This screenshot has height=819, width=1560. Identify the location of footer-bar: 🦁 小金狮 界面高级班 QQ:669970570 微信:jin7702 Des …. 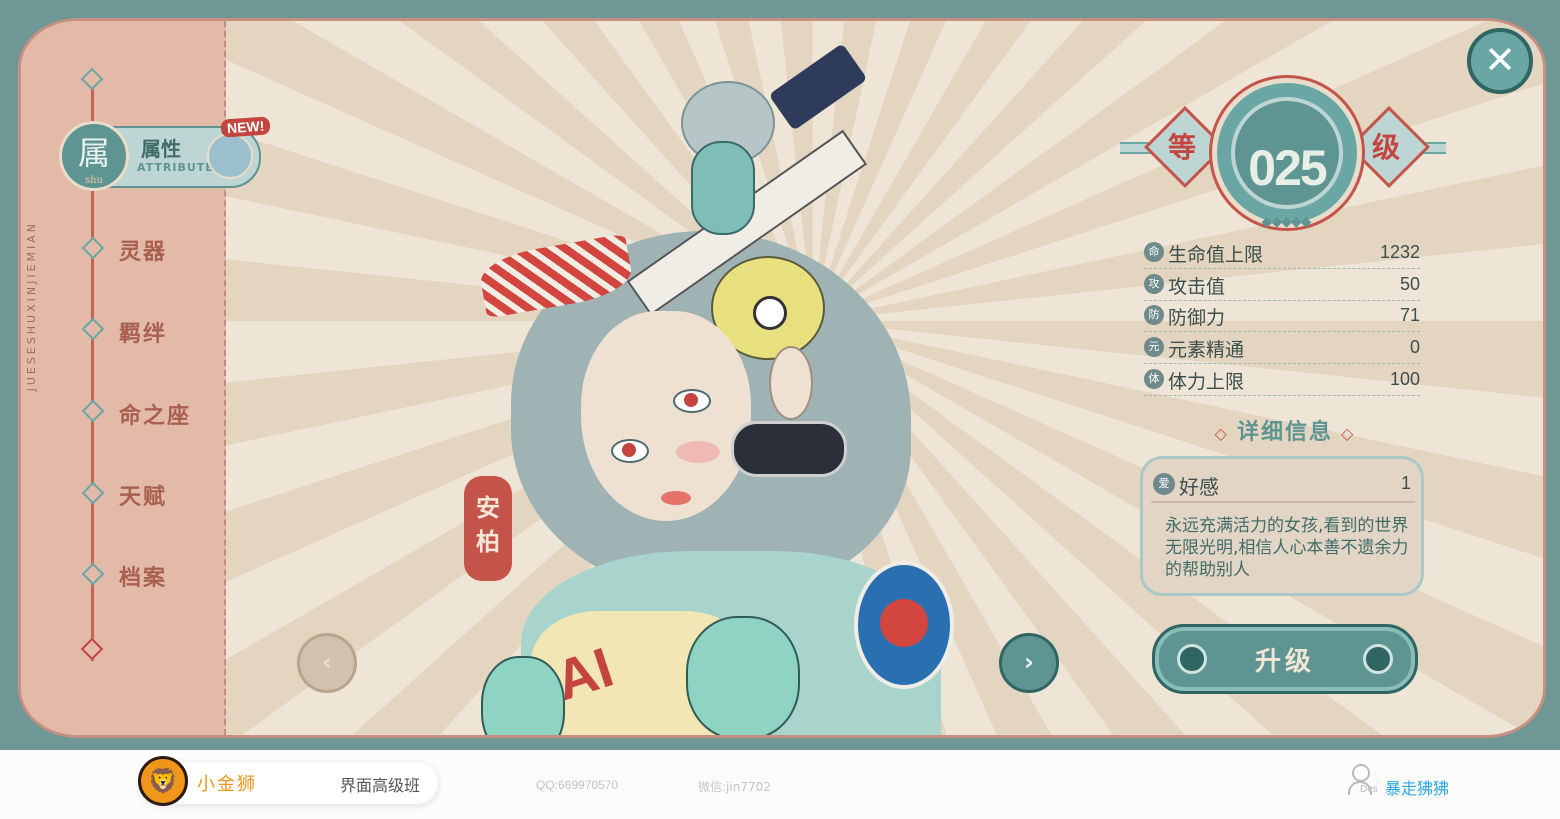
(780, 784).